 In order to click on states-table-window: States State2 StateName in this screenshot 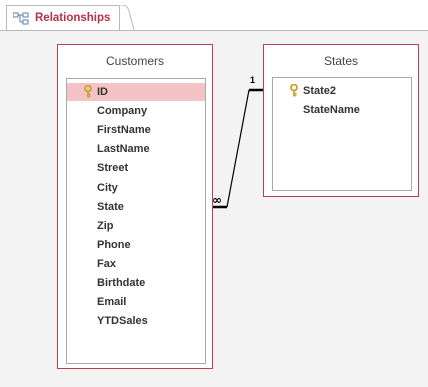, I will do `click(341, 120)`.